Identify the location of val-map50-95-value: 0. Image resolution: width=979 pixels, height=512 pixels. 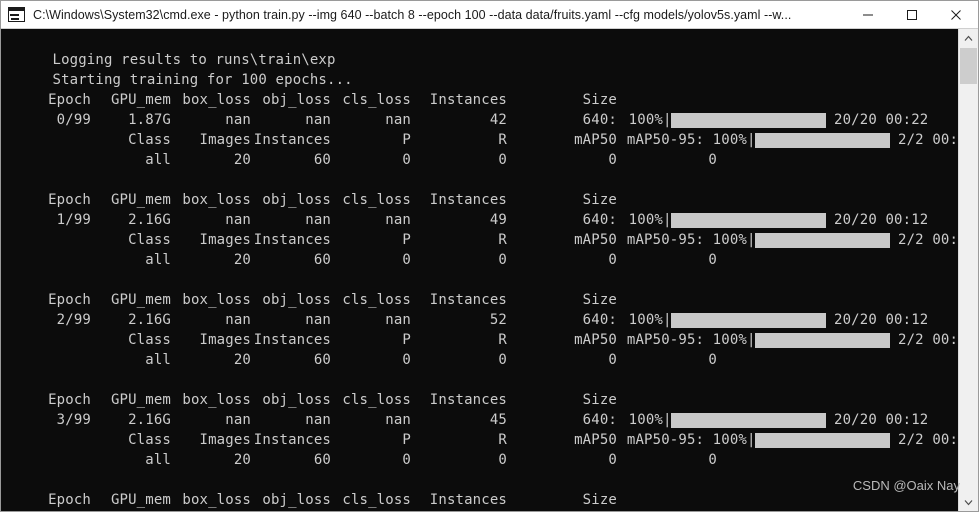
(712, 360).